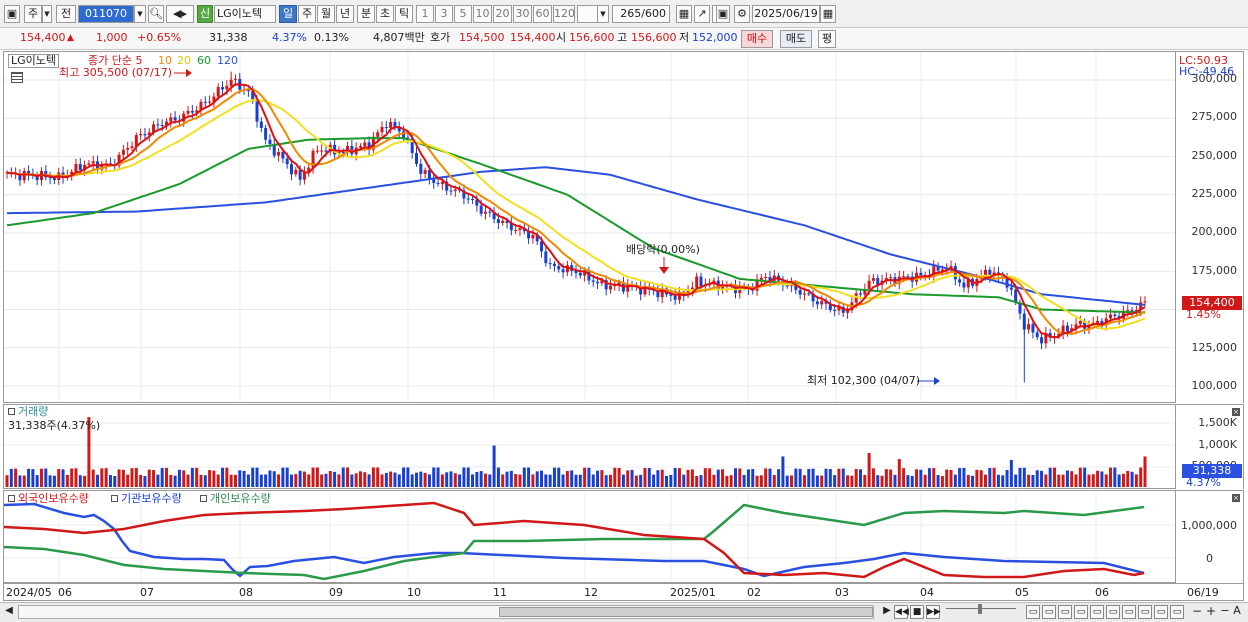 The height and width of the screenshot is (622, 1248). What do you see at coordinates (589, 536) in the screenshot?
I see `holdings-panel: 외국인보유수량 기관보유수량 개인보유수량` at bounding box center [589, 536].